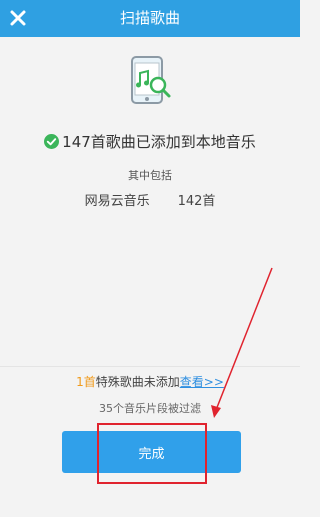 The image size is (320, 517). I want to click on scan-result: 147首歌曲已添加到本地音乐, so click(150, 141).